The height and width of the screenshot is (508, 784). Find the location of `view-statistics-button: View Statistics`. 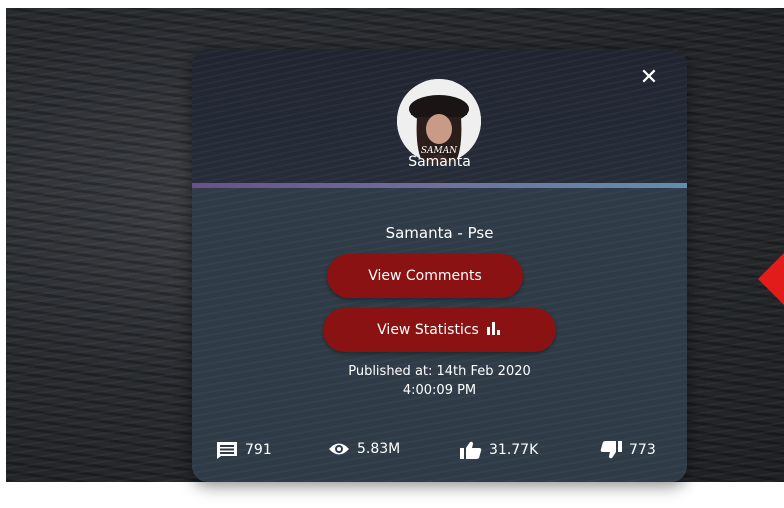

view-statistics-button: View Statistics is located at coordinates (439, 330).